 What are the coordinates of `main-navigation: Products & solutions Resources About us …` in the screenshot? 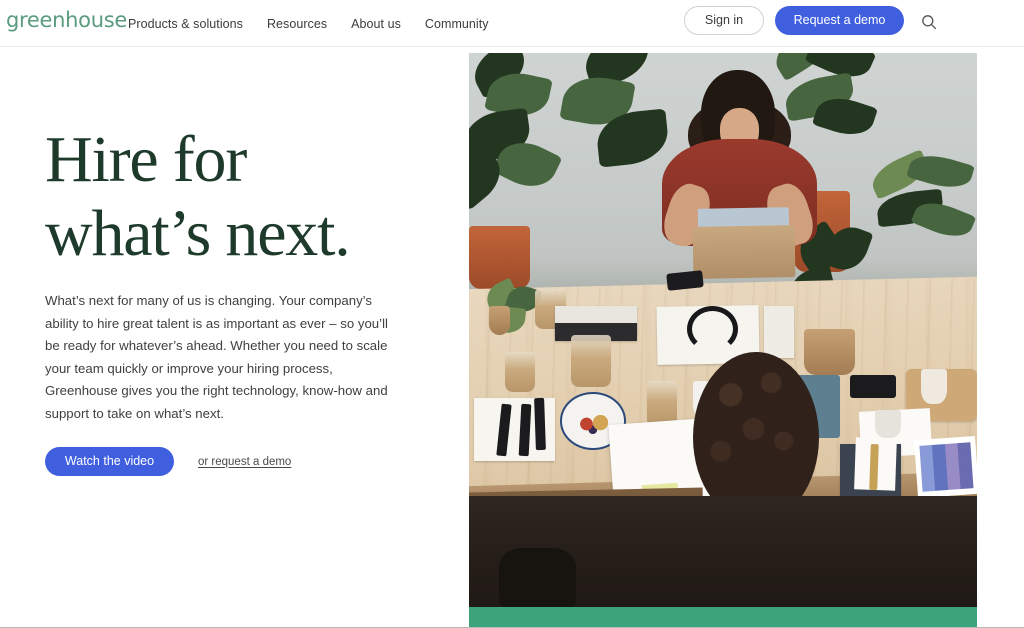 It's located at (308, 23).